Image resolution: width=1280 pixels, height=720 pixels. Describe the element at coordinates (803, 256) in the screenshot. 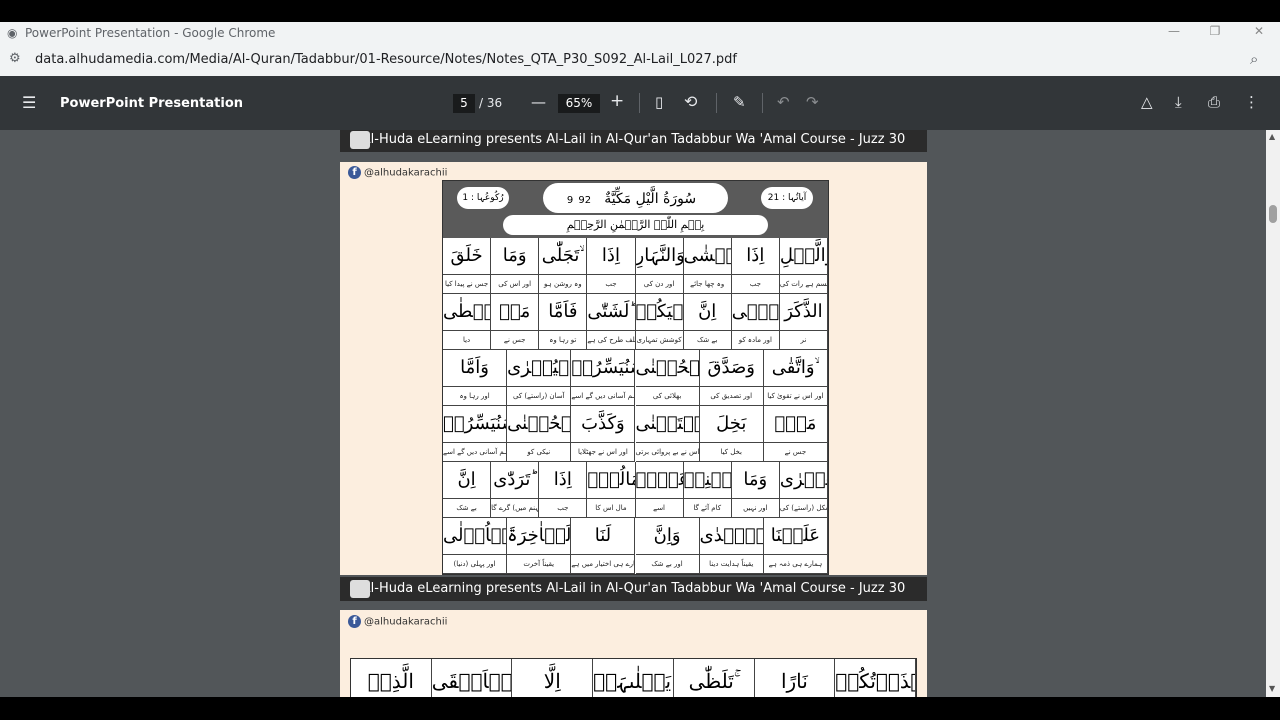

I see `arabic-word: وَالَّیۡلِ` at that location.